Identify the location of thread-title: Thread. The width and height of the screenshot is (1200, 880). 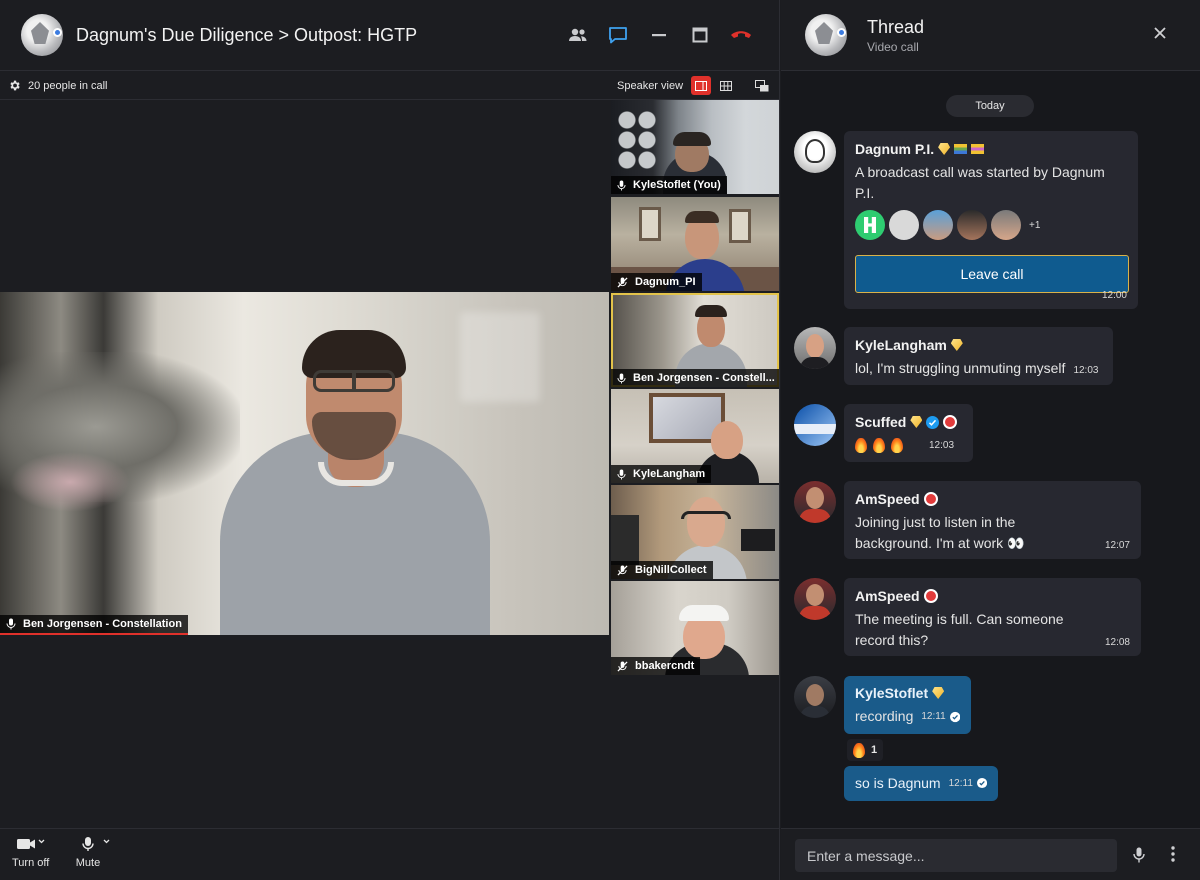
(896, 27).